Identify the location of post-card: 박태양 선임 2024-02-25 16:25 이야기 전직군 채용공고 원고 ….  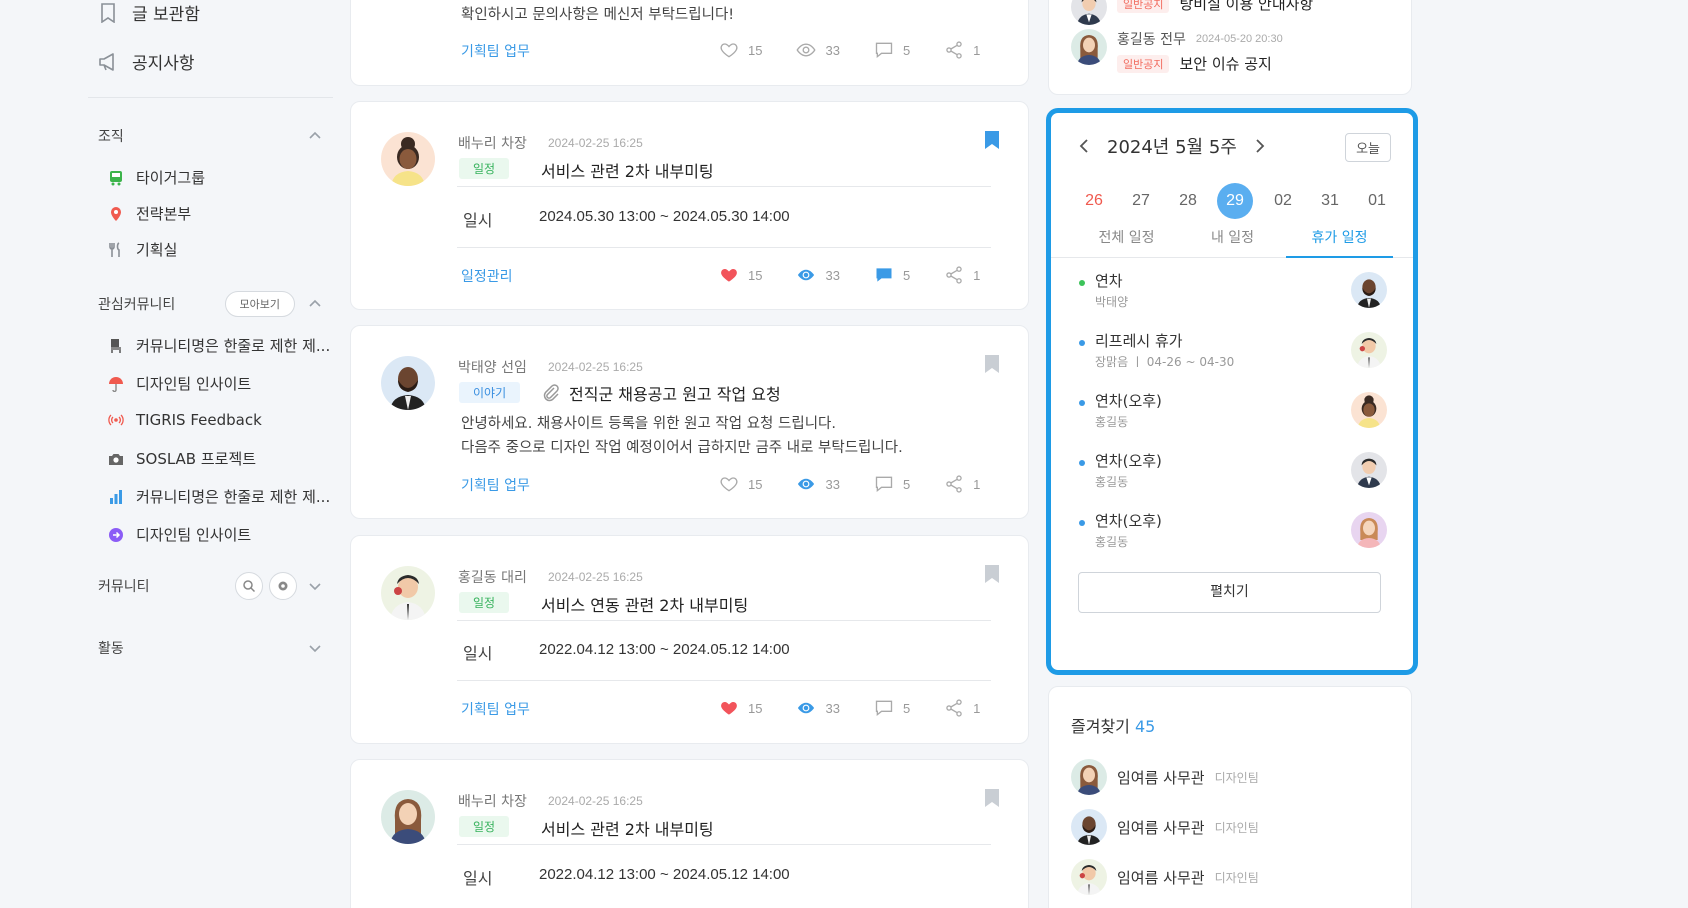
(689, 422).